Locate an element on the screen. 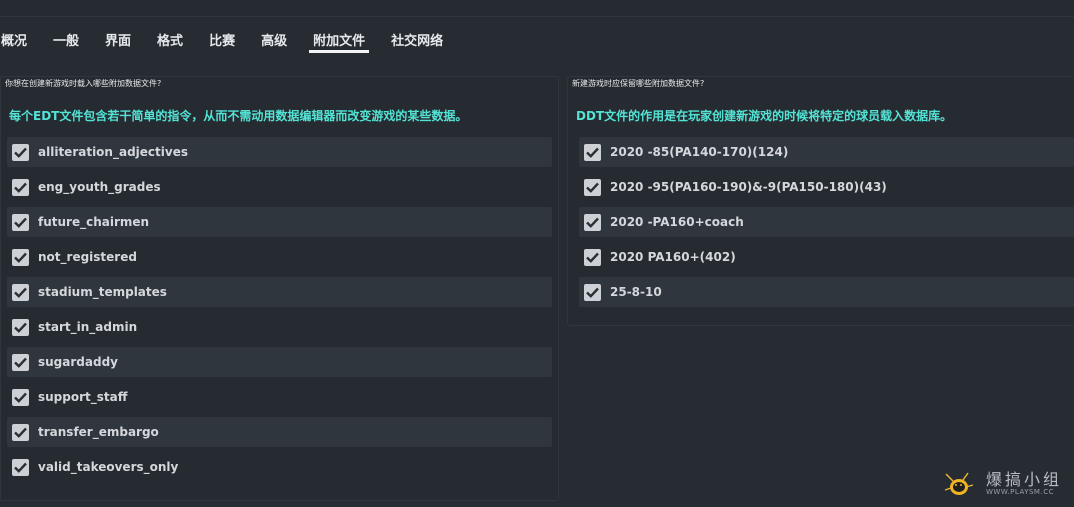 The width and height of the screenshot is (1074, 507). ddt-file-label: 2020 -95(PA160-190)&-9(PA150-180)(43) is located at coordinates (748, 187).